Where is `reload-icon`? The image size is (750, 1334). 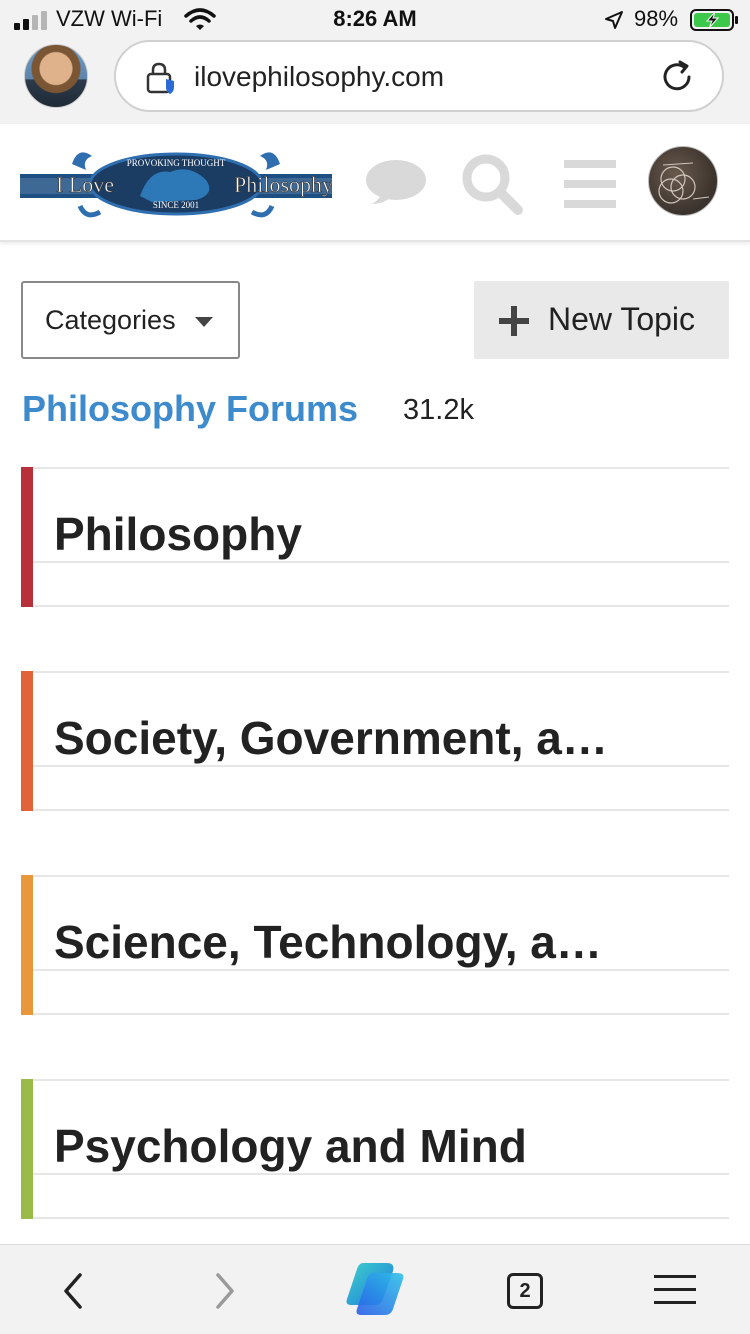
reload-icon is located at coordinates (677, 77).